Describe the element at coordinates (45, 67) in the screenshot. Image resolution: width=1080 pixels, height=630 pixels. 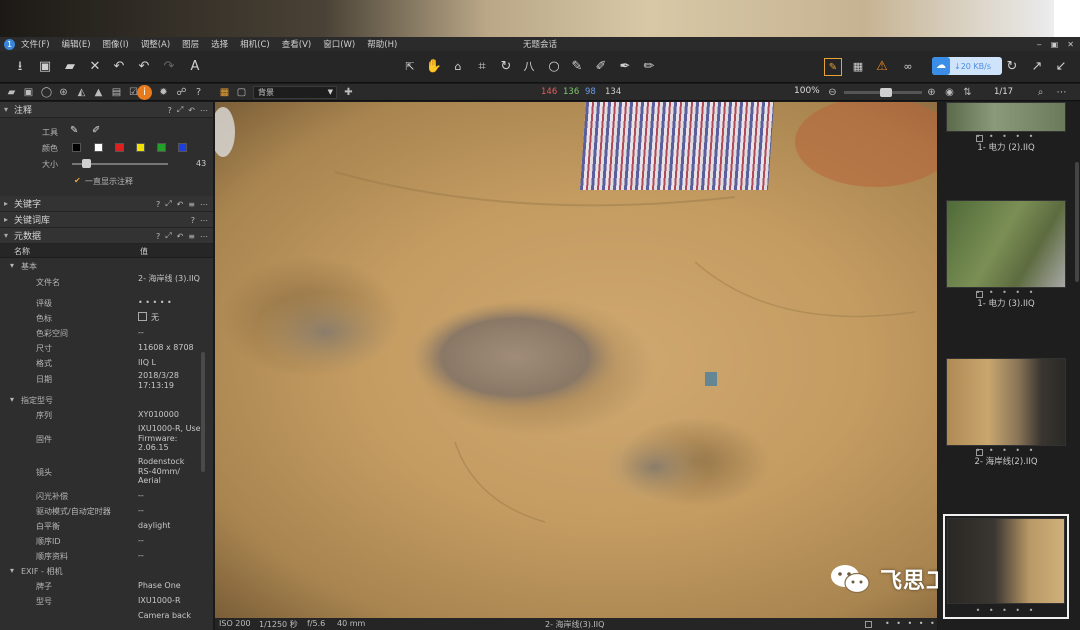
I see `camera-icon: ▣` at that location.